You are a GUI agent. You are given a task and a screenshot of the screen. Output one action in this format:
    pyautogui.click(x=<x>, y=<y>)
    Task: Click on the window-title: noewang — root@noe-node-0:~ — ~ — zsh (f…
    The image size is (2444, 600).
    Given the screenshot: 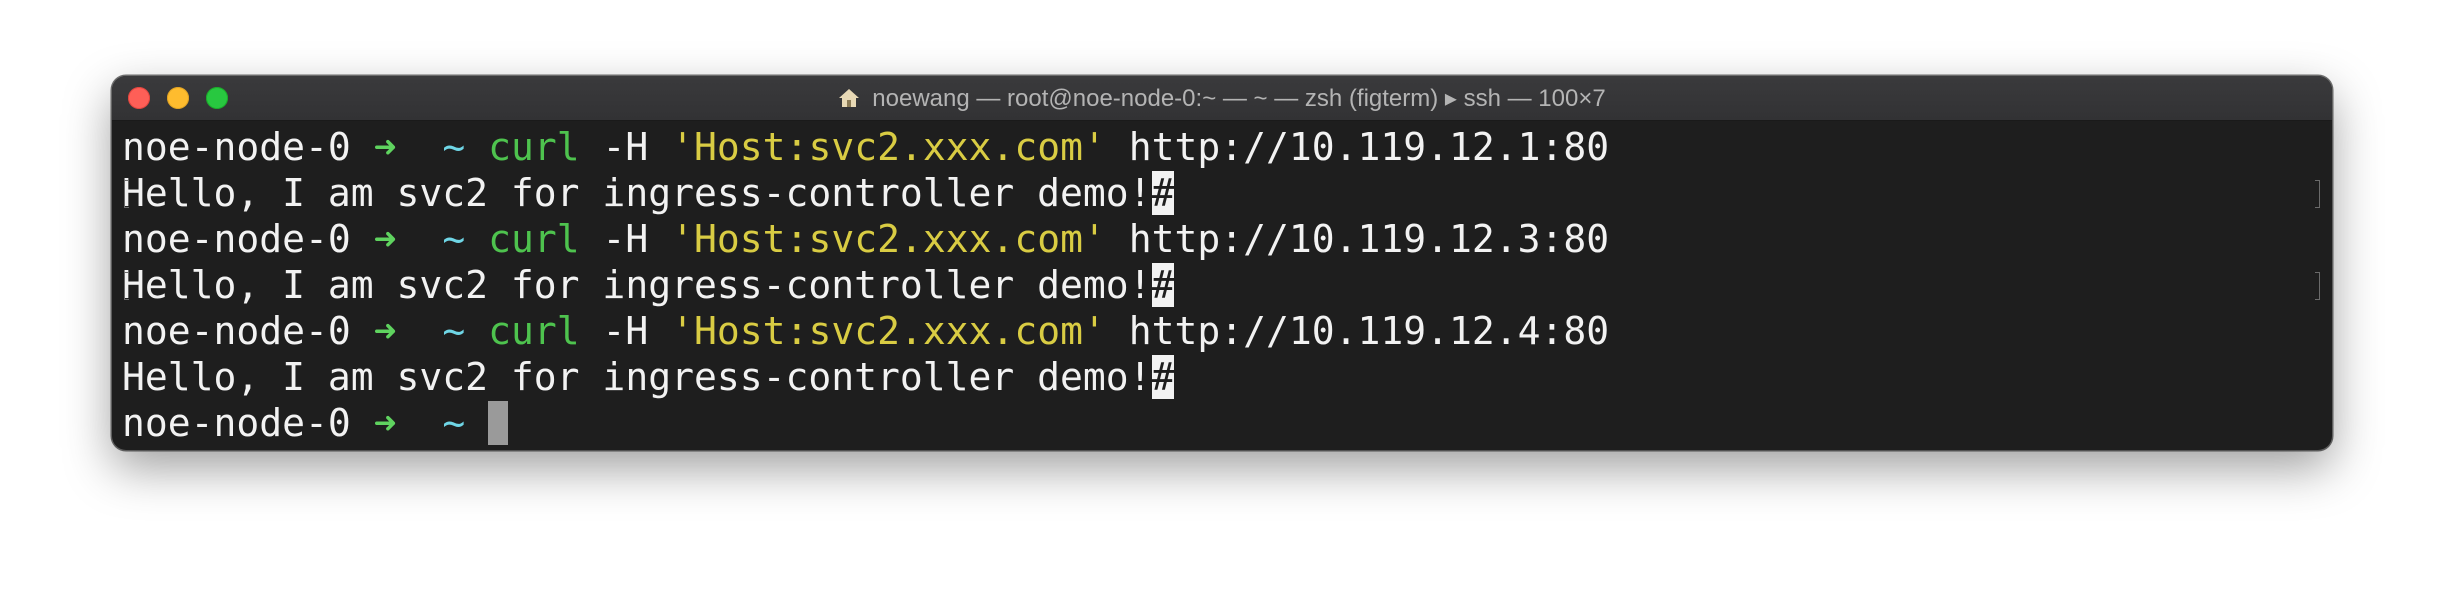 What is the action you would take?
    pyautogui.click(x=1222, y=98)
    